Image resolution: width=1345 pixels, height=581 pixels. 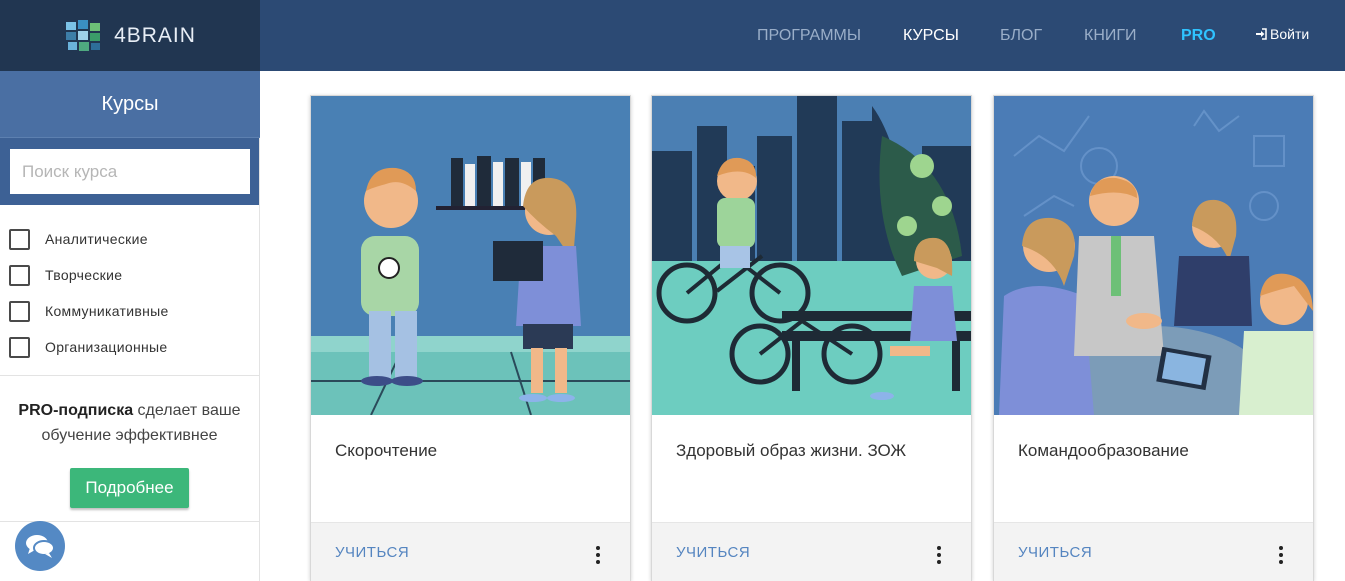 I want to click on more-button: Подробнее, so click(x=129, y=488).